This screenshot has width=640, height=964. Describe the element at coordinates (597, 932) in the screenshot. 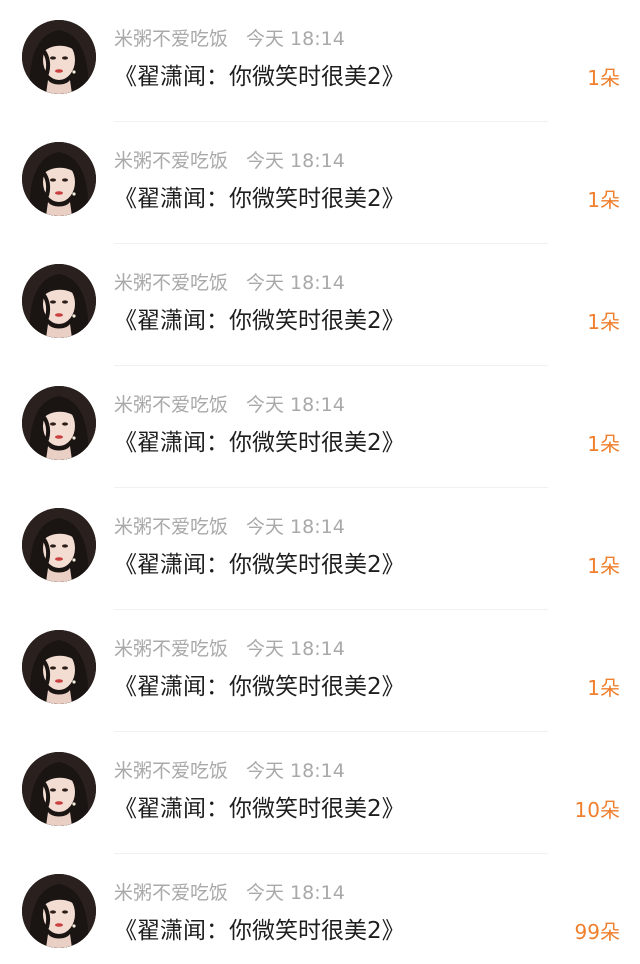

I see `flower-count: 99朵` at that location.